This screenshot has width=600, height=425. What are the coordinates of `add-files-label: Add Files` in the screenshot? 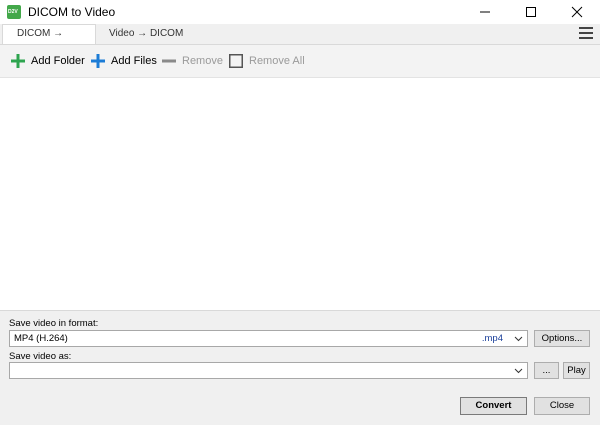 It's located at (134, 61).